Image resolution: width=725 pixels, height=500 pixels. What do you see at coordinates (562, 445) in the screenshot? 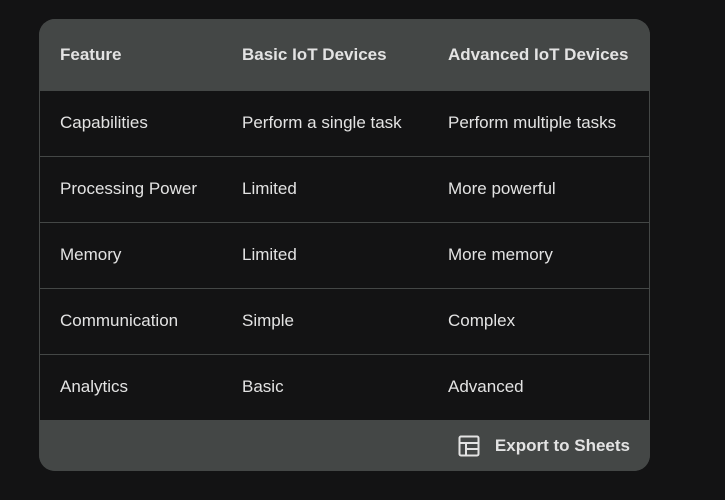
I see `export-label: Export to Sheets` at bounding box center [562, 445].